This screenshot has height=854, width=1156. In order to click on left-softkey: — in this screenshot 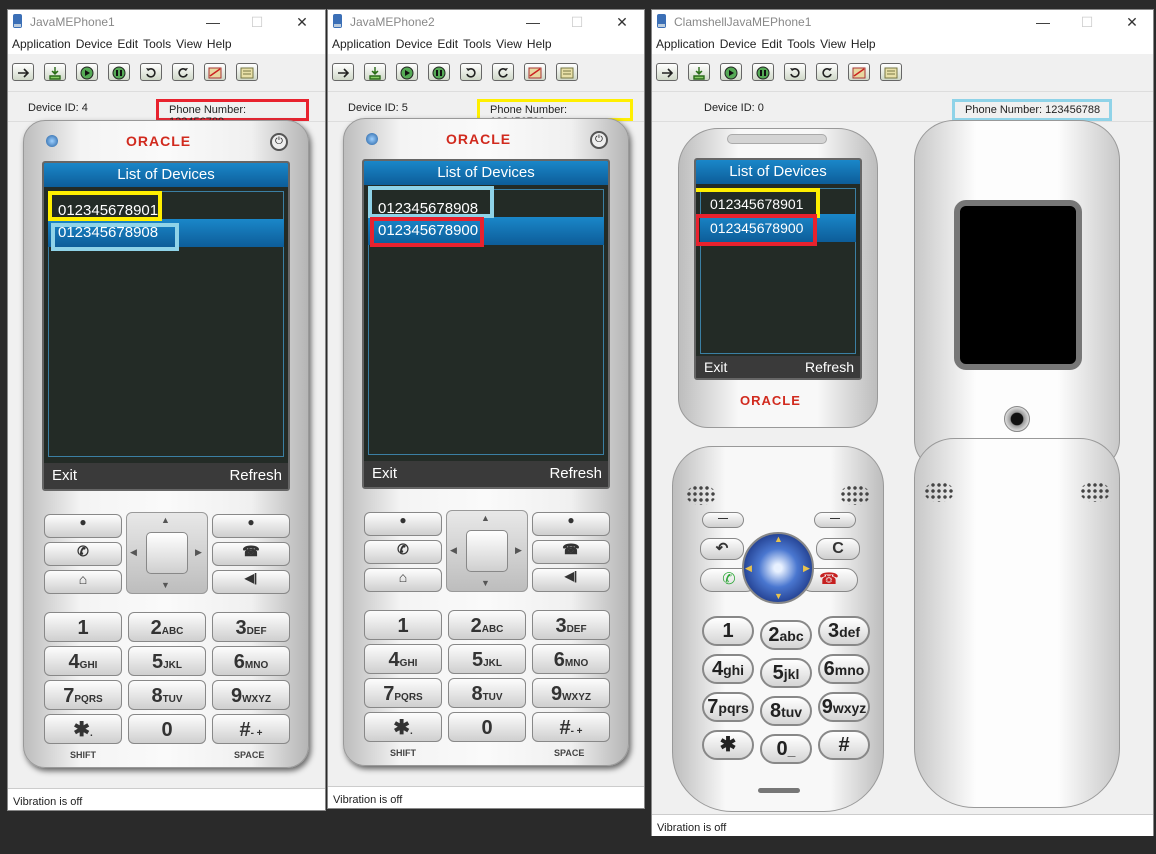, I will do `click(723, 520)`.